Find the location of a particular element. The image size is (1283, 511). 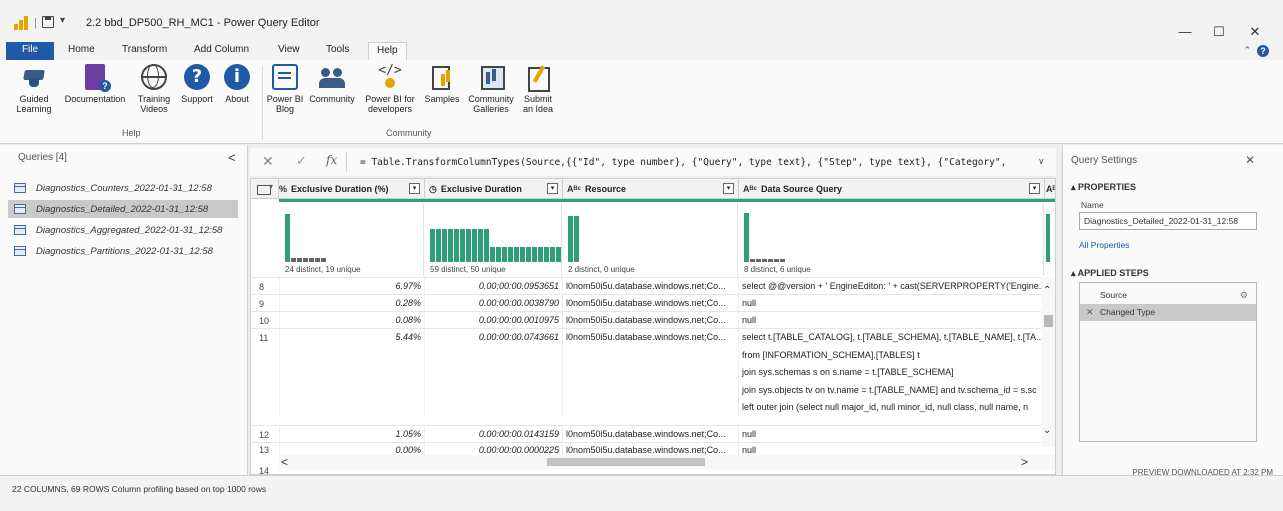

gear-icon: ⚙ is located at coordinates (1244, 295).